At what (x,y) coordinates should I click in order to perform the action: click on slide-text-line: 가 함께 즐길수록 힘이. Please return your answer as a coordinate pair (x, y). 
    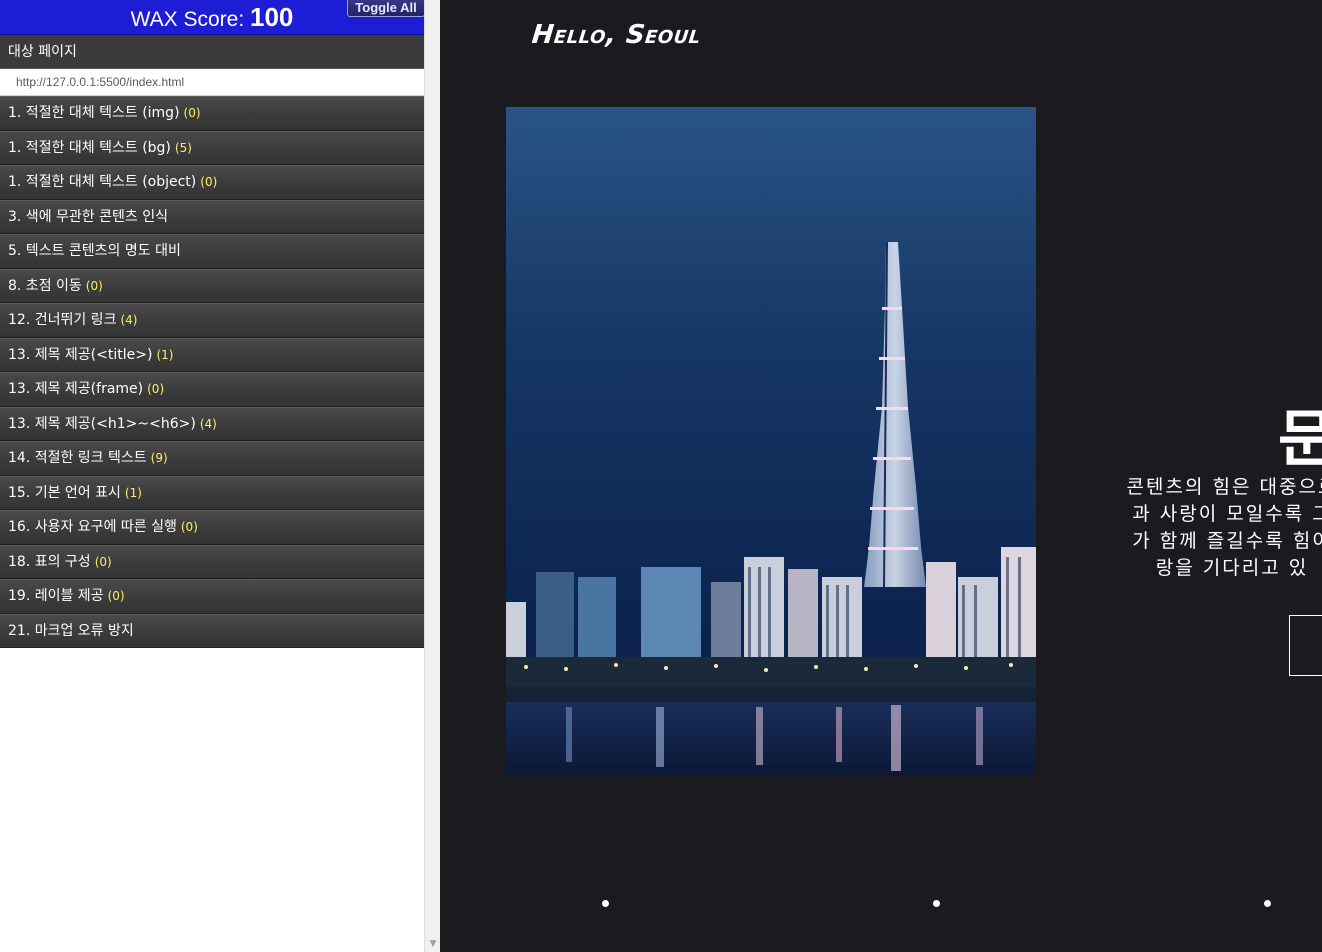
    Looking at the image, I should click on (1227, 541).